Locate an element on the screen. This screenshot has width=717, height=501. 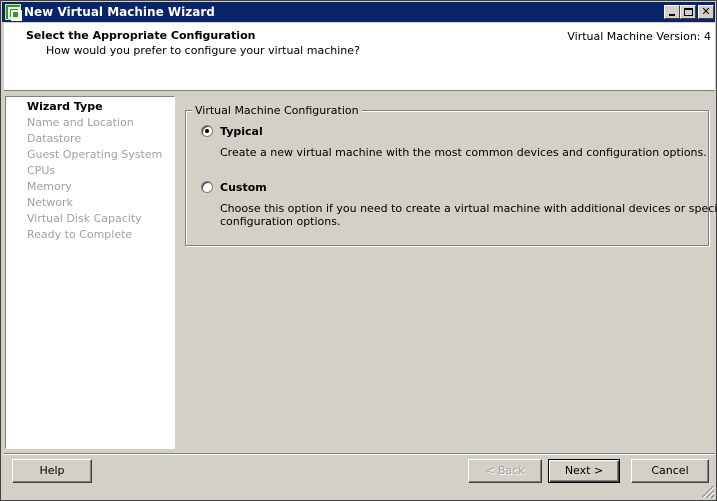
maximize-button is located at coordinates (688, 12).